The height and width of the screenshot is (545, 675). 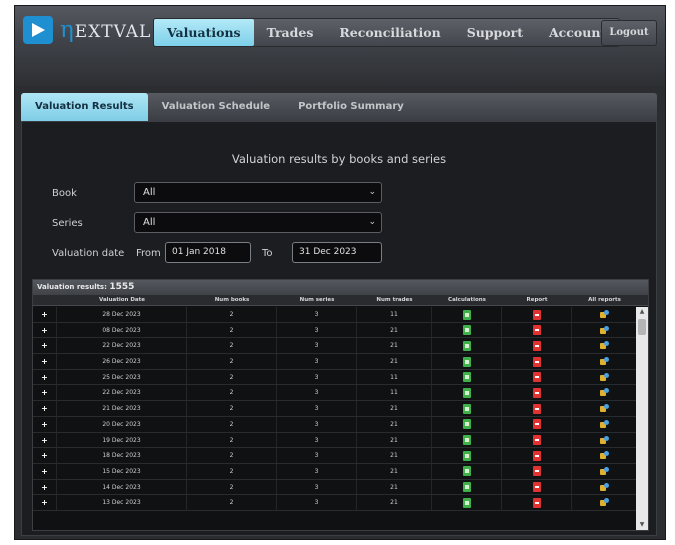 What do you see at coordinates (335, 424) in the screenshot?
I see `table-row: +20 Dec 2023 2 3 21` at bounding box center [335, 424].